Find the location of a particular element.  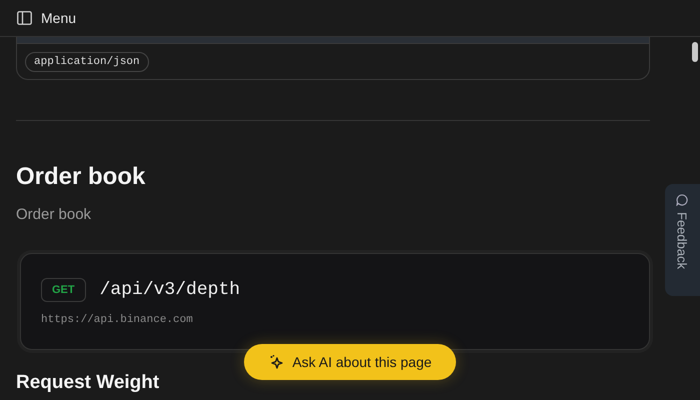

feedback-tab: Feedback is located at coordinates (682, 240).